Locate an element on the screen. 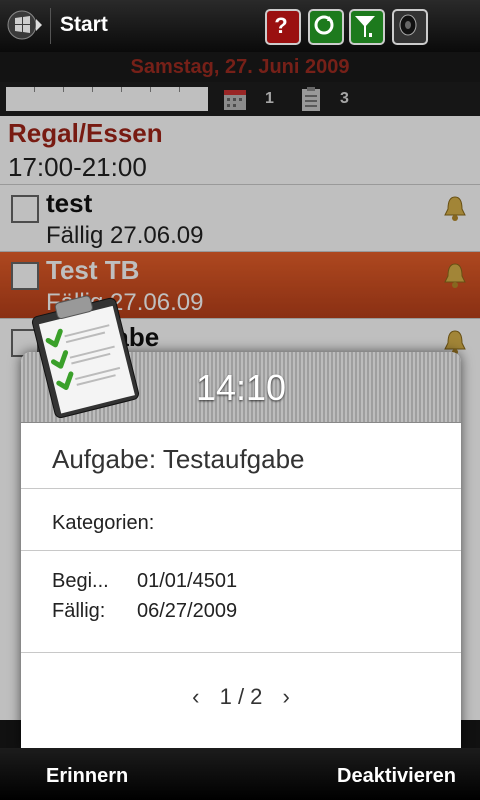 This screenshot has height=800, width=480. begin-value: 01/01/4501 is located at coordinates (187, 581).